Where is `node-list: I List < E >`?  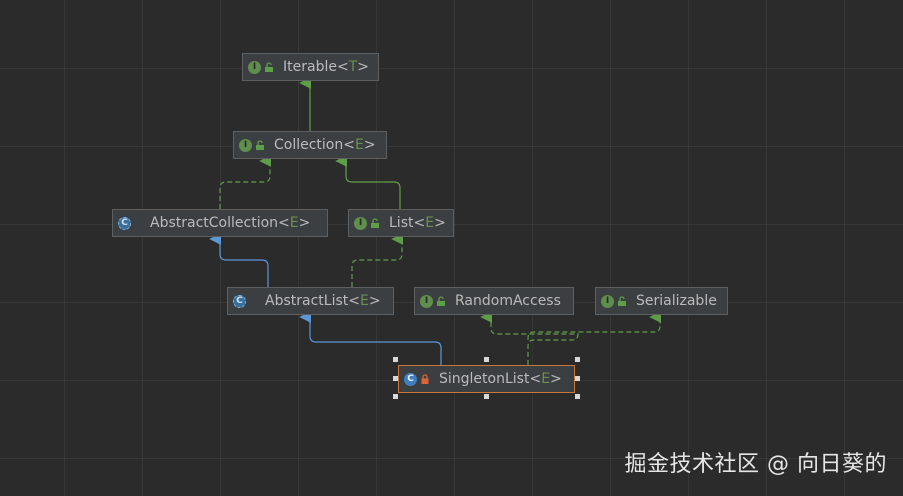 node-list: I List < E > is located at coordinates (401, 223).